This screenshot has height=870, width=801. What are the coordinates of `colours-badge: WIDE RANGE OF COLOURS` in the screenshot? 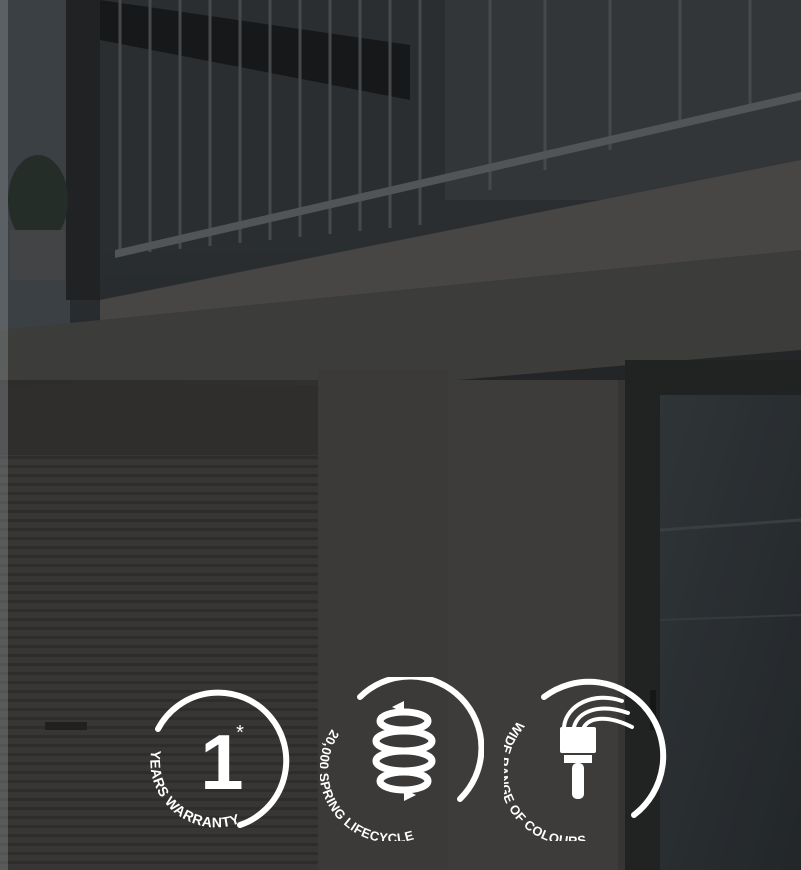 It's located at (586, 759).